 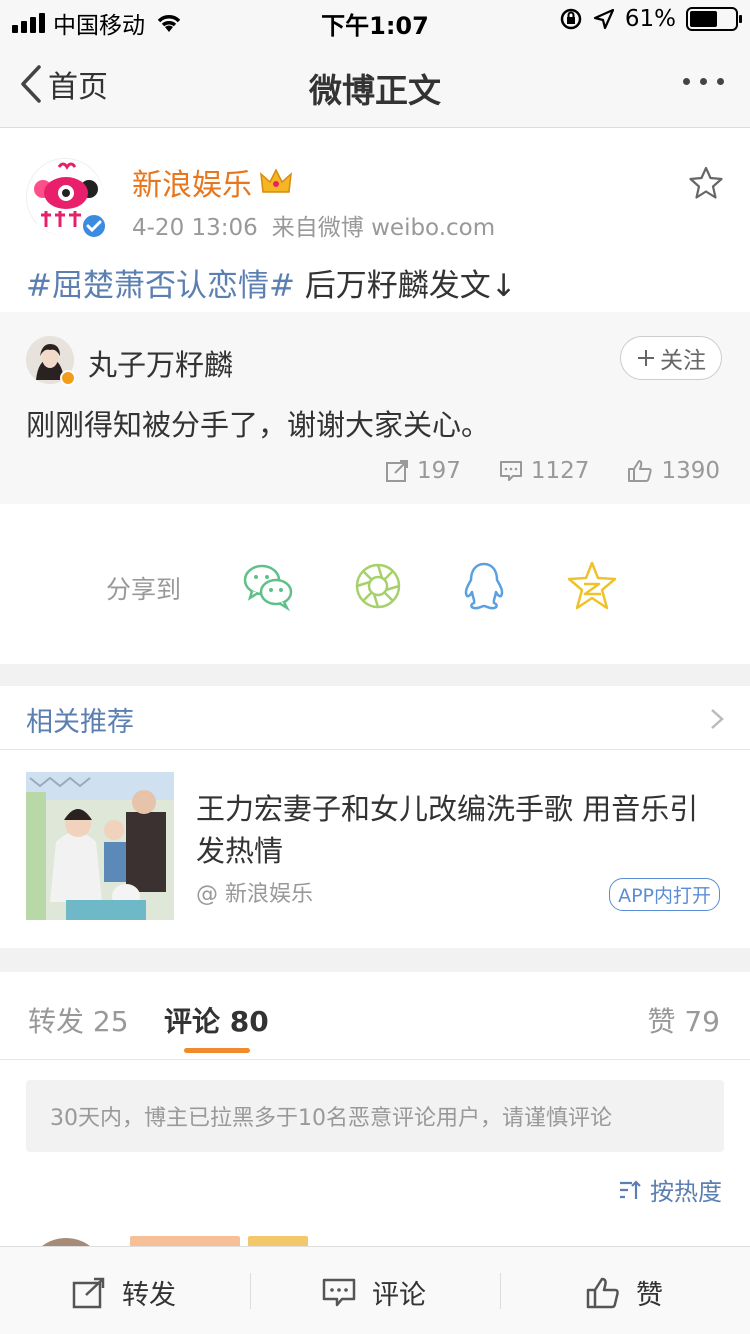 I want to click on related-header-title: 相关推荐, so click(x=80, y=722).